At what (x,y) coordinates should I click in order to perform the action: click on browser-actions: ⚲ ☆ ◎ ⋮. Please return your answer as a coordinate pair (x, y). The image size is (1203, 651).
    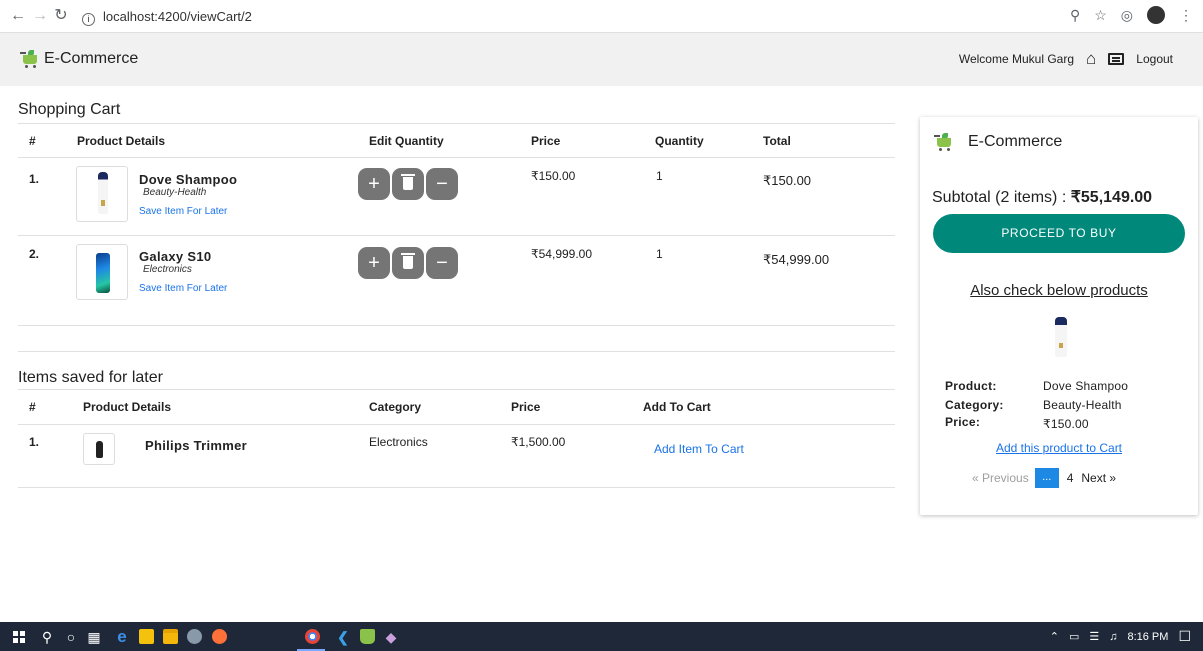
    Looking at the image, I should click on (1131, 15).